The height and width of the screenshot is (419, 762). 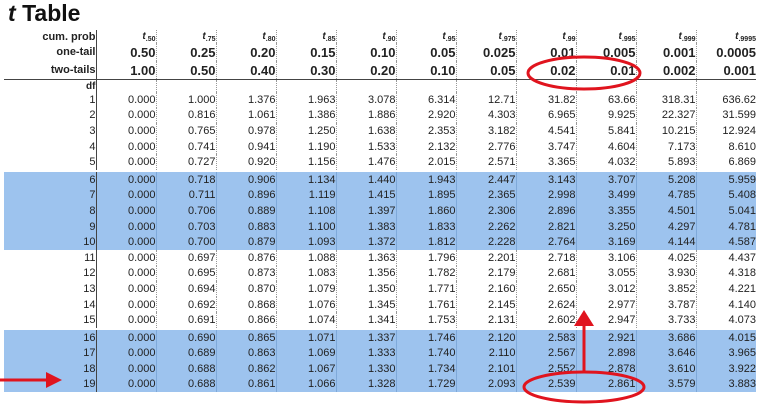 What do you see at coordinates (606, 242) in the screenshot?
I see `value-cell: 3.169` at bounding box center [606, 242].